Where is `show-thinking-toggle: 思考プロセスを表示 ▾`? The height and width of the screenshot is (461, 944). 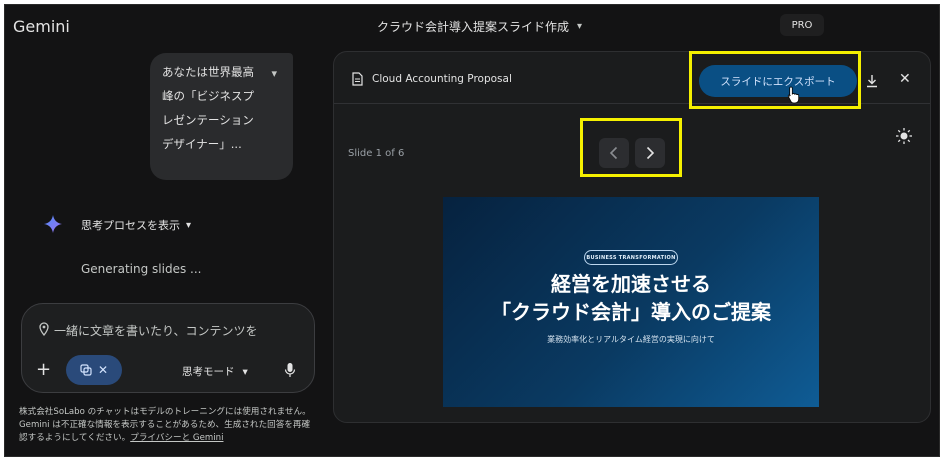 show-thinking-toggle: 思考プロセスを表示 ▾ is located at coordinates (136, 225).